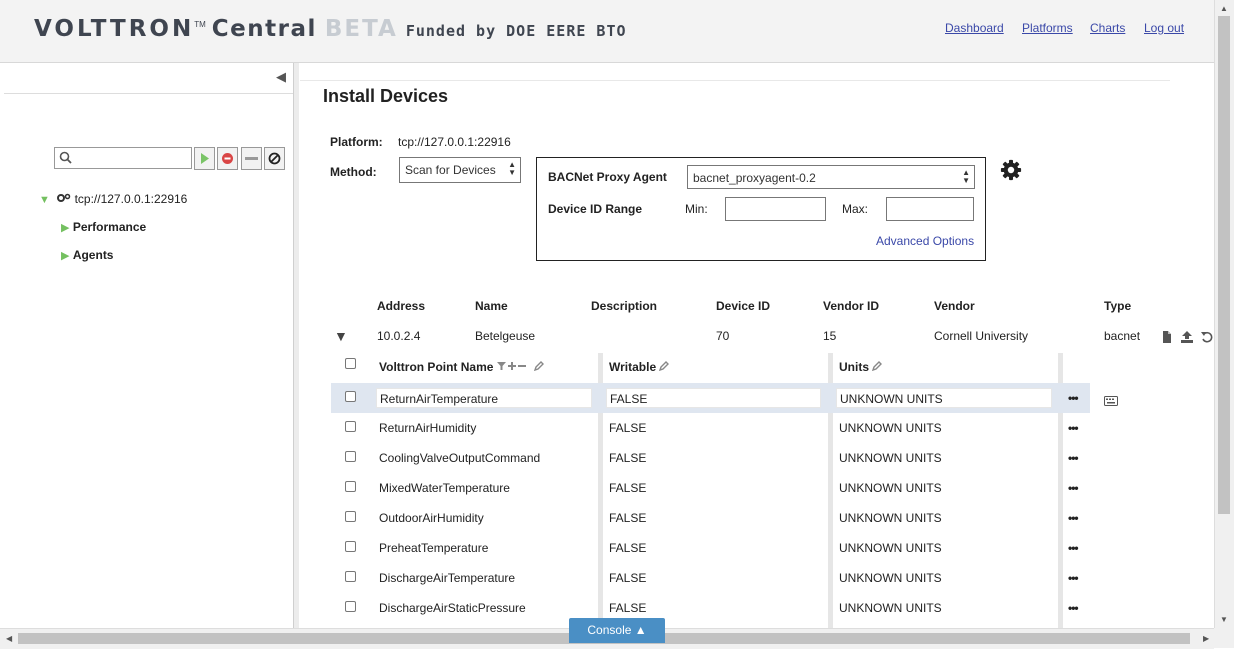  Describe the element at coordinates (775, 209) in the screenshot. I see `min-input` at that location.